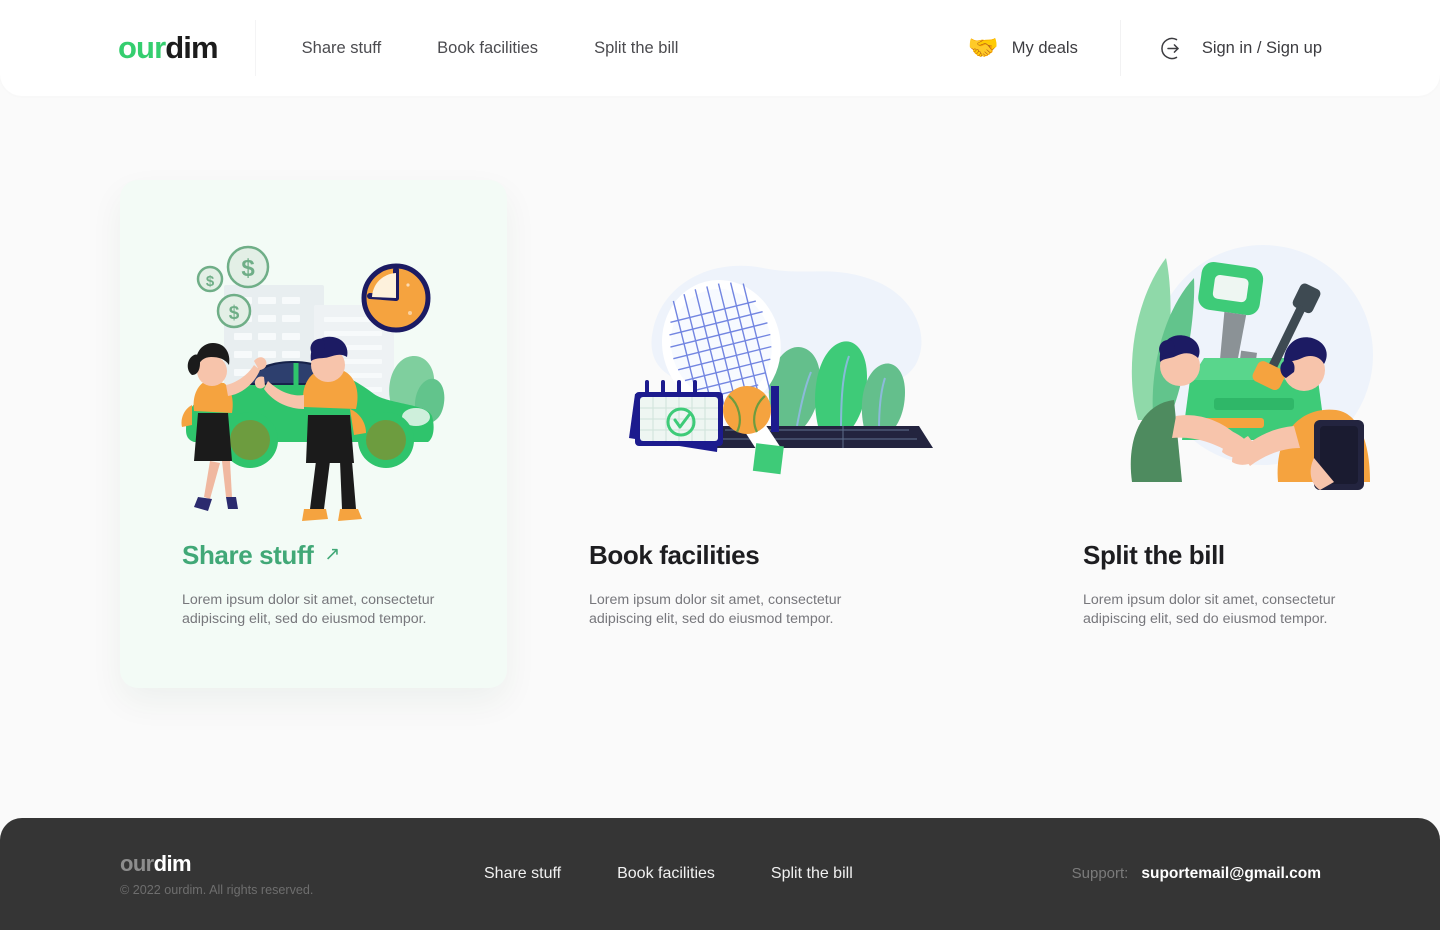  Describe the element at coordinates (255, 48) in the screenshot. I see `header-divider` at that location.